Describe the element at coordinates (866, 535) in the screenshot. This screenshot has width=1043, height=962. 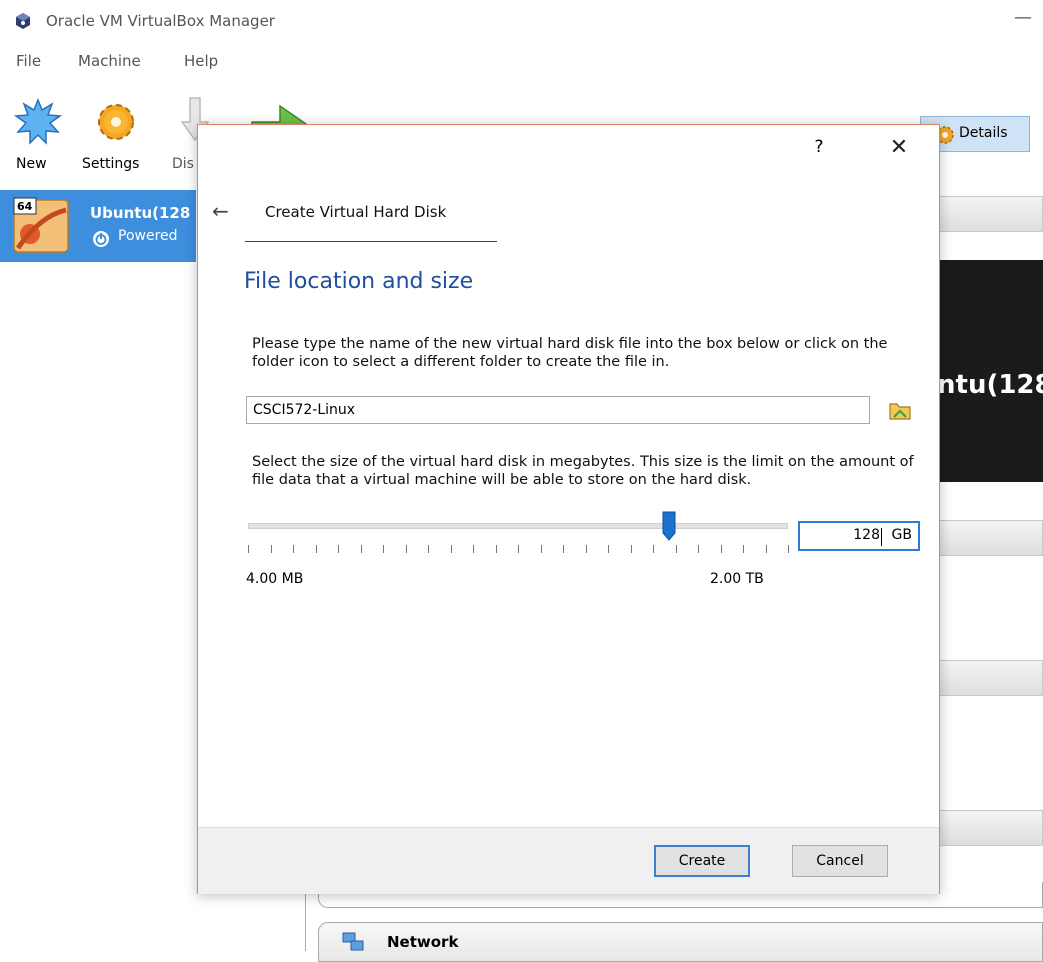
I see `size-value: 128` at that location.